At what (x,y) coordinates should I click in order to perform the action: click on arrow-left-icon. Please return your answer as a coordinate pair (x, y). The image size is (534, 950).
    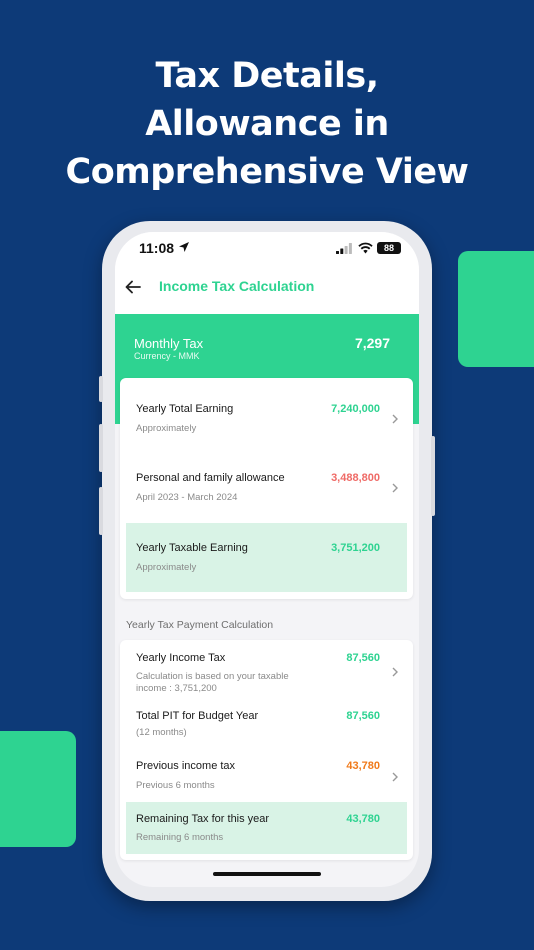
    Looking at the image, I should click on (133, 287).